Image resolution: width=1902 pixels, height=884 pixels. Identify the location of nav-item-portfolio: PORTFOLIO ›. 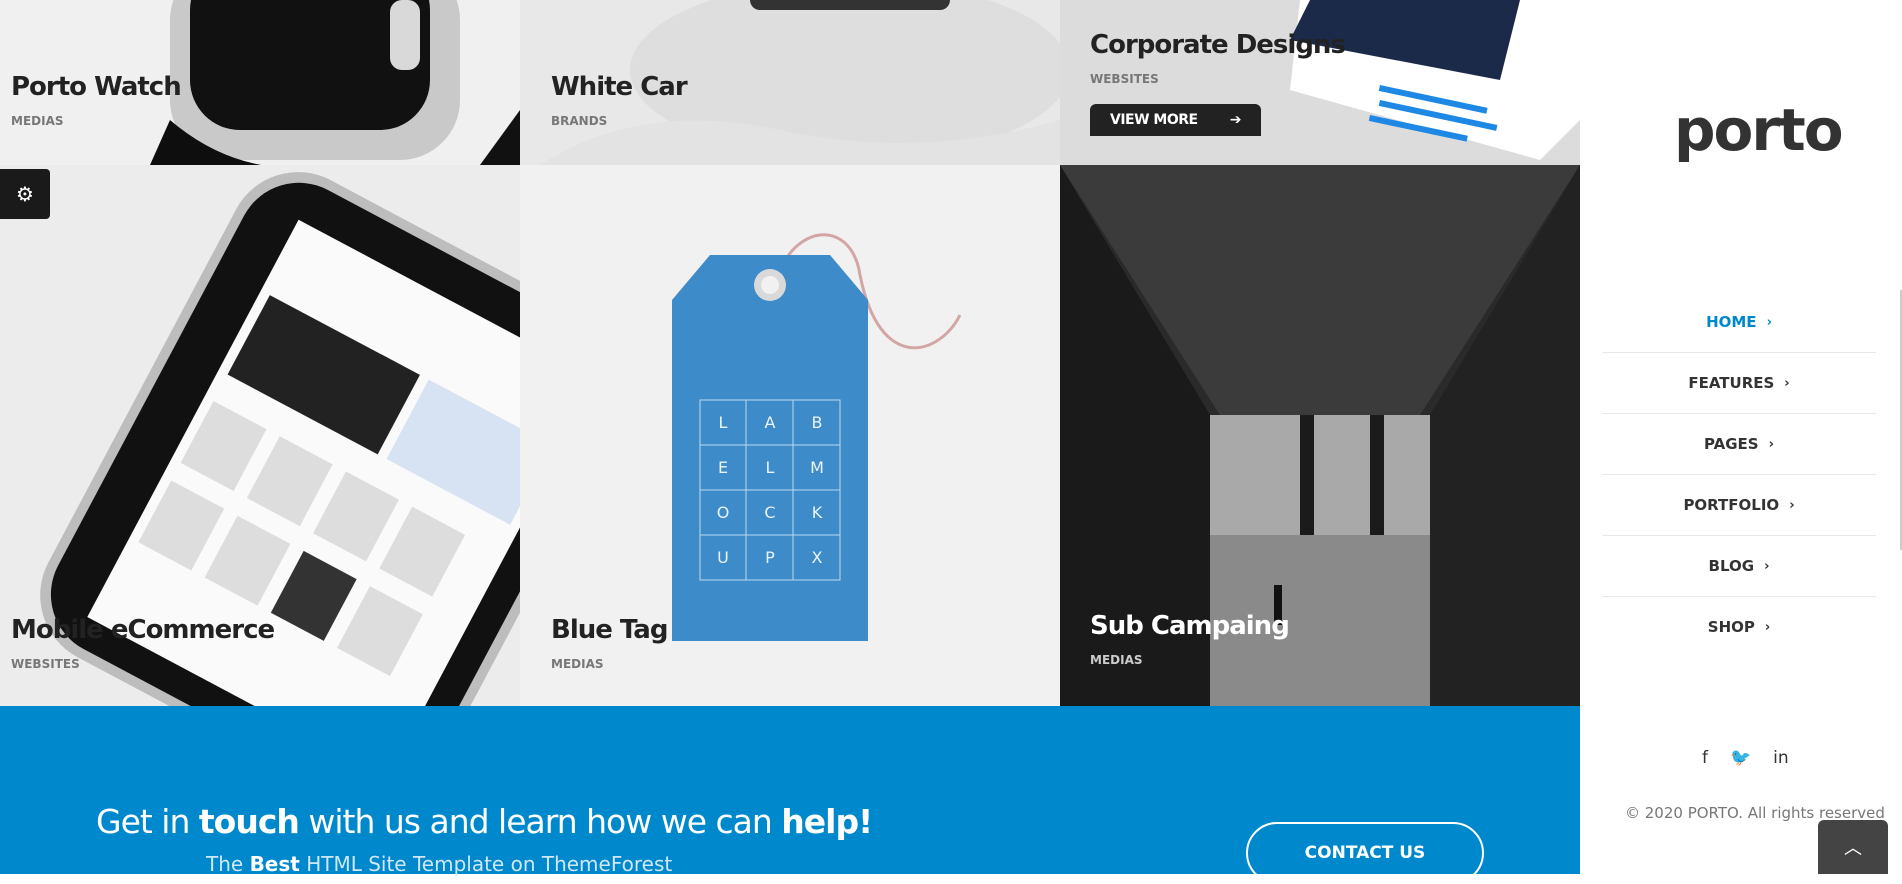
(1739, 505).